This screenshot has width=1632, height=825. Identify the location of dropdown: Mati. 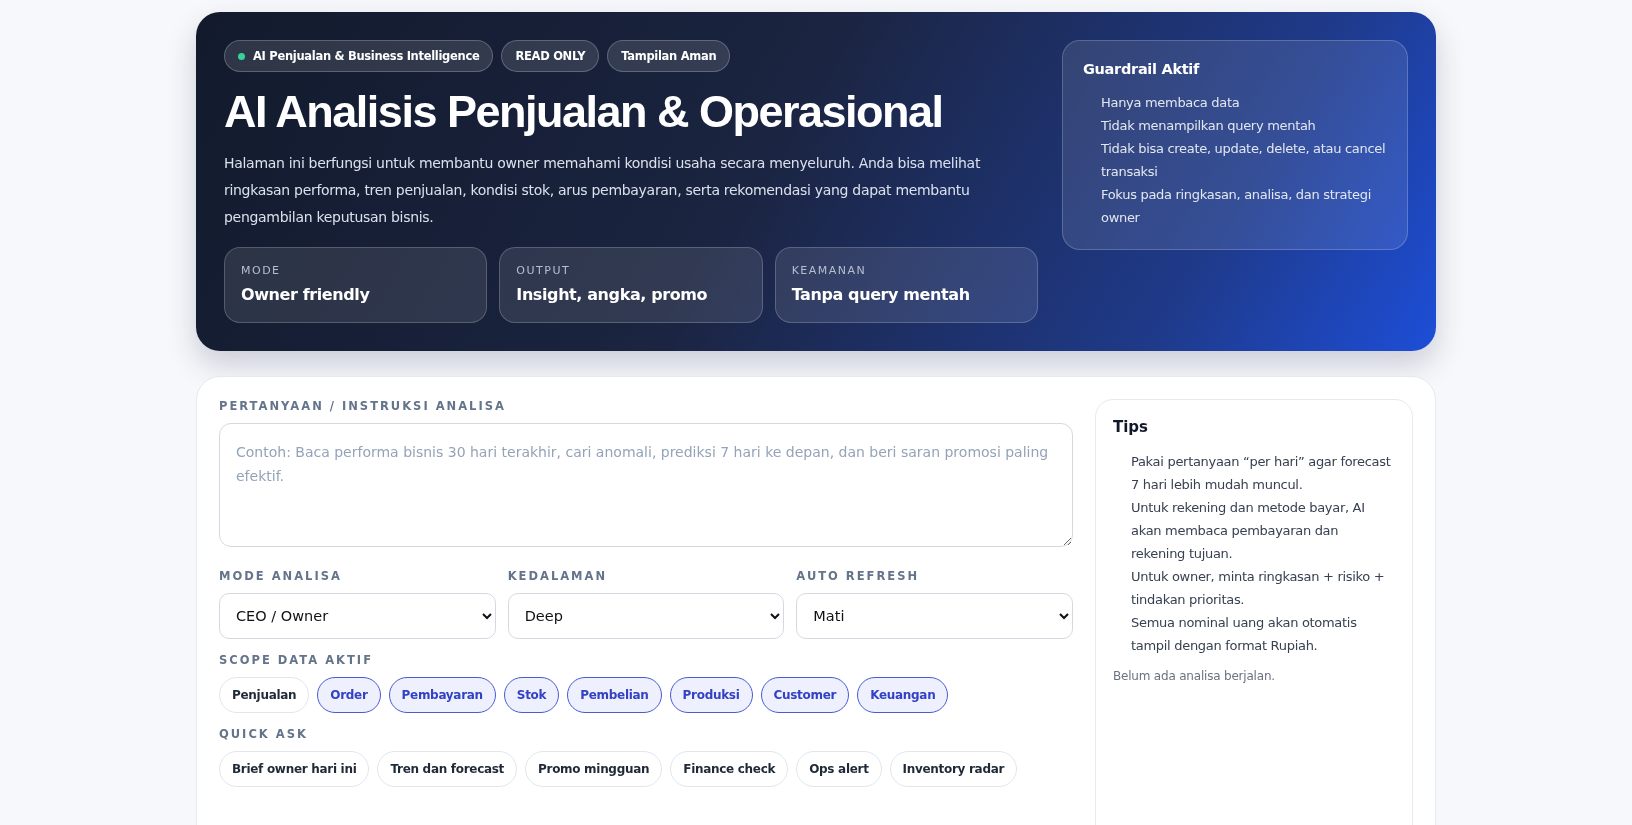
(934, 616).